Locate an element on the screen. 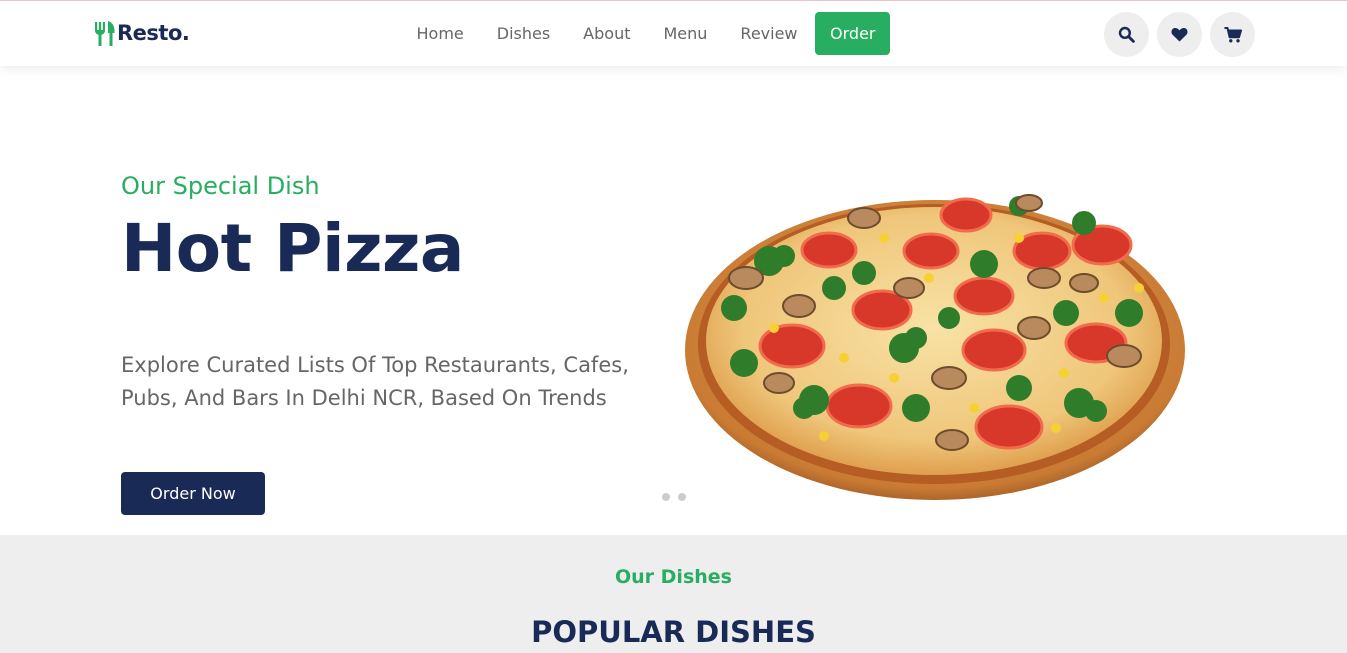  cart-button is located at coordinates (1232, 34).